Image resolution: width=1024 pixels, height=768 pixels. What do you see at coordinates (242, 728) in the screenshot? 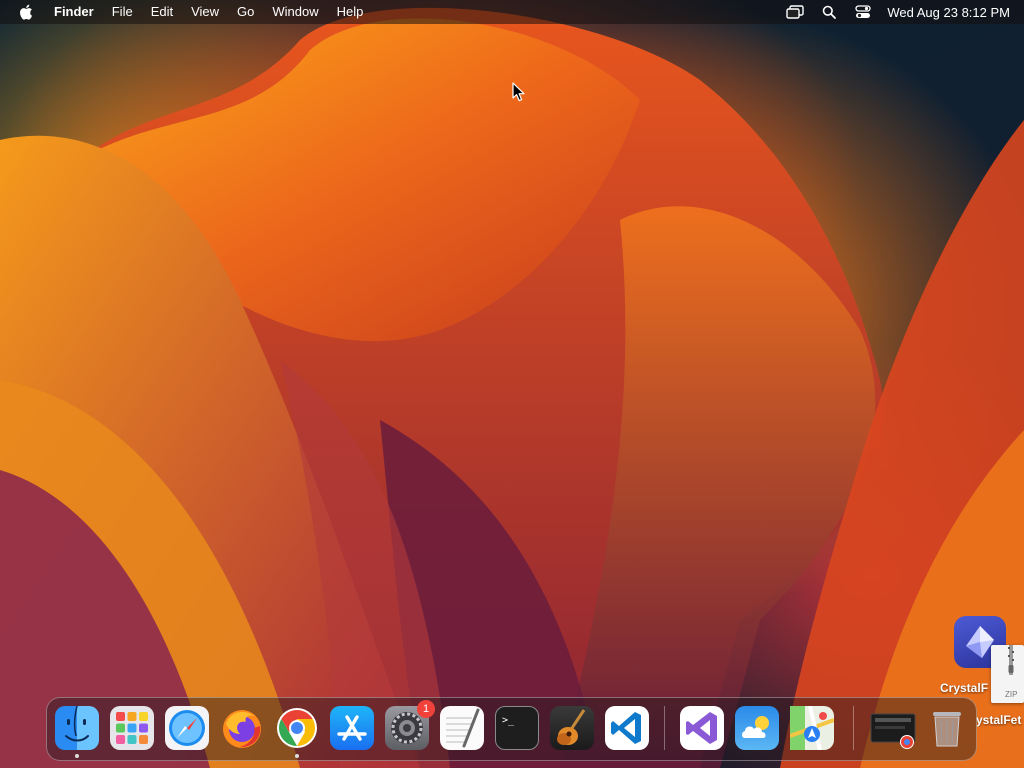
I see `firefox-icon` at bounding box center [242, 728].